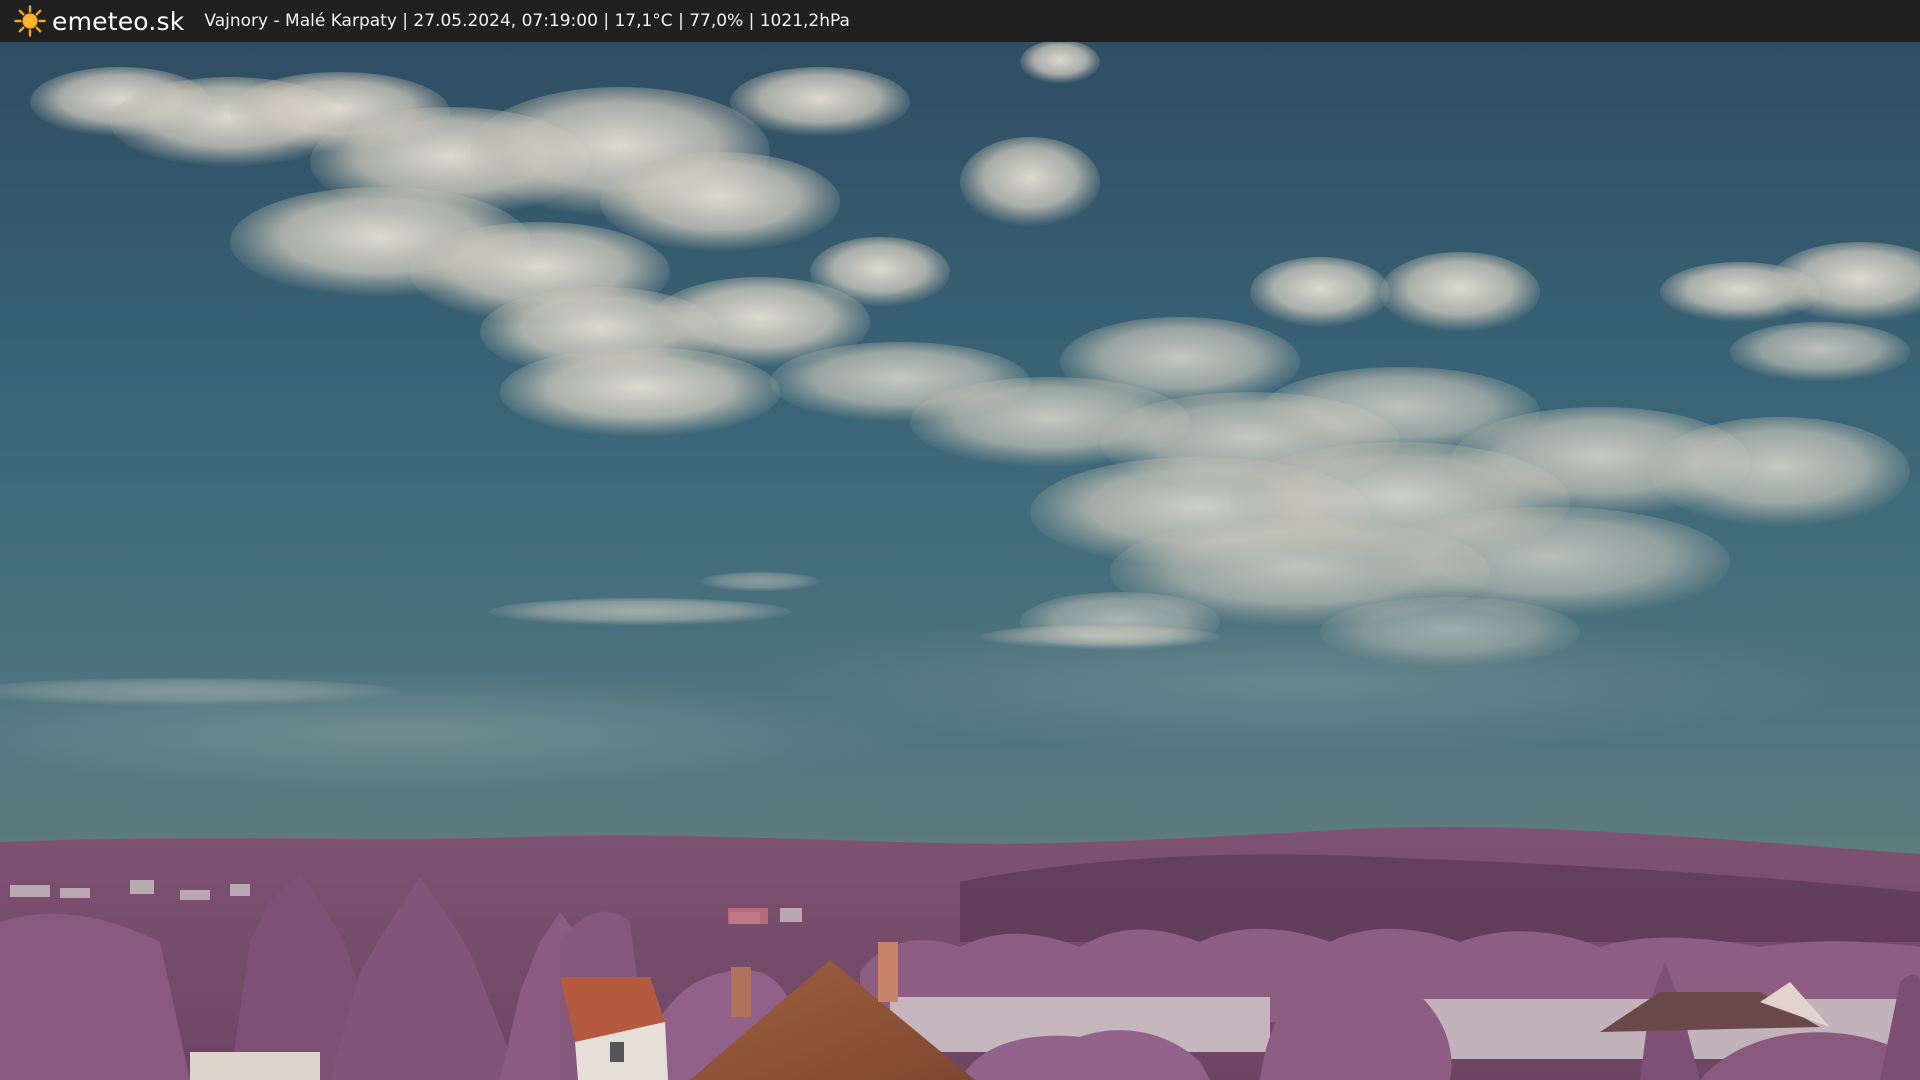  What do you see at coordinates (30, 21) in the screenshot?
I see `sun-icon` at bounding box center [30, 21].